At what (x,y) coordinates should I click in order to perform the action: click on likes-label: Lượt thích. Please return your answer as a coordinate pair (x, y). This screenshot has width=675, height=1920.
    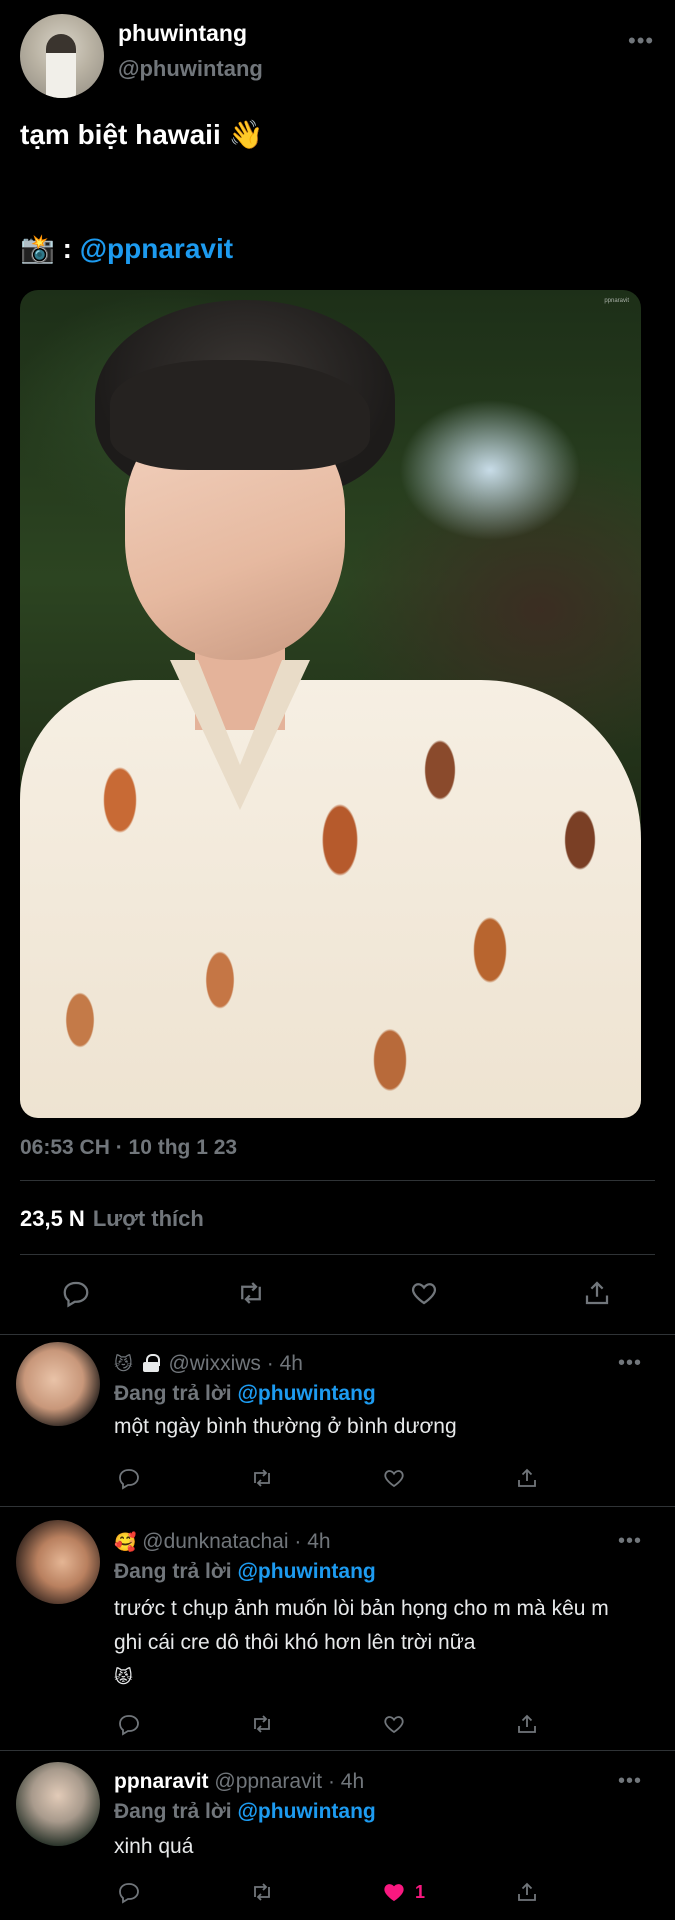
    Looking at the image, I should click on (148, 1218).